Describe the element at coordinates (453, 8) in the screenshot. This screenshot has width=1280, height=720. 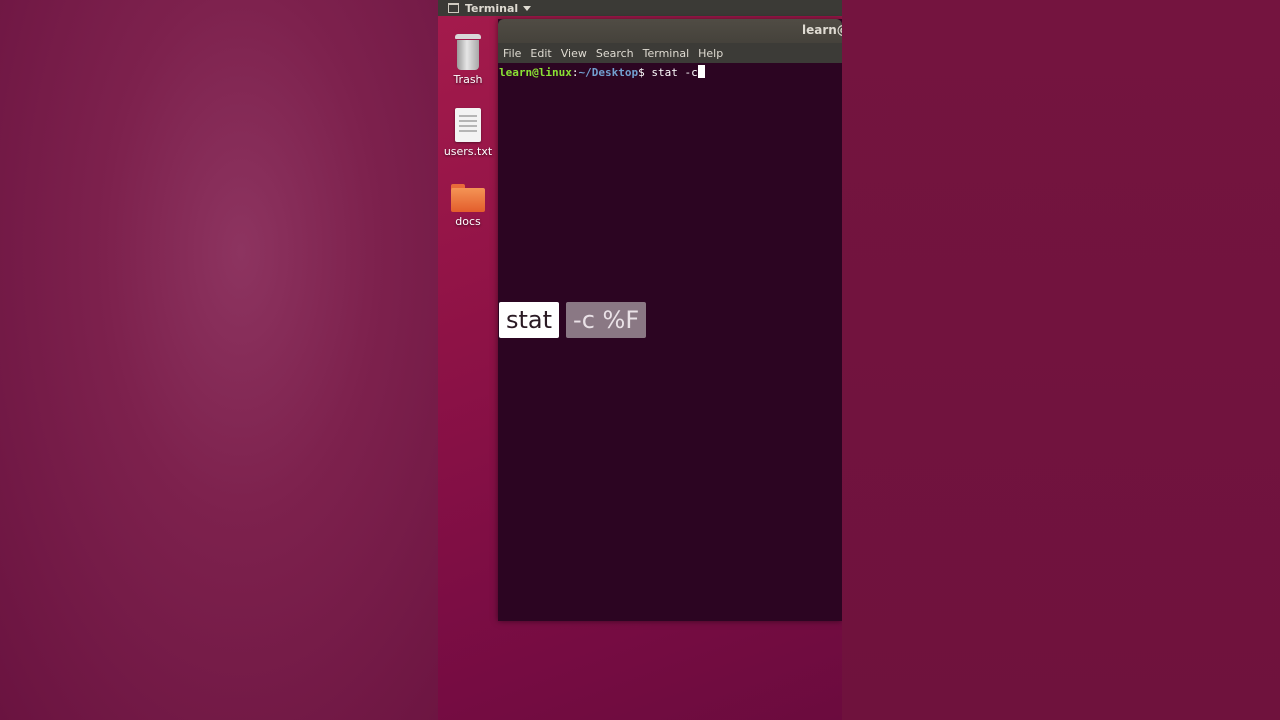
I see `window-icon` at that location.